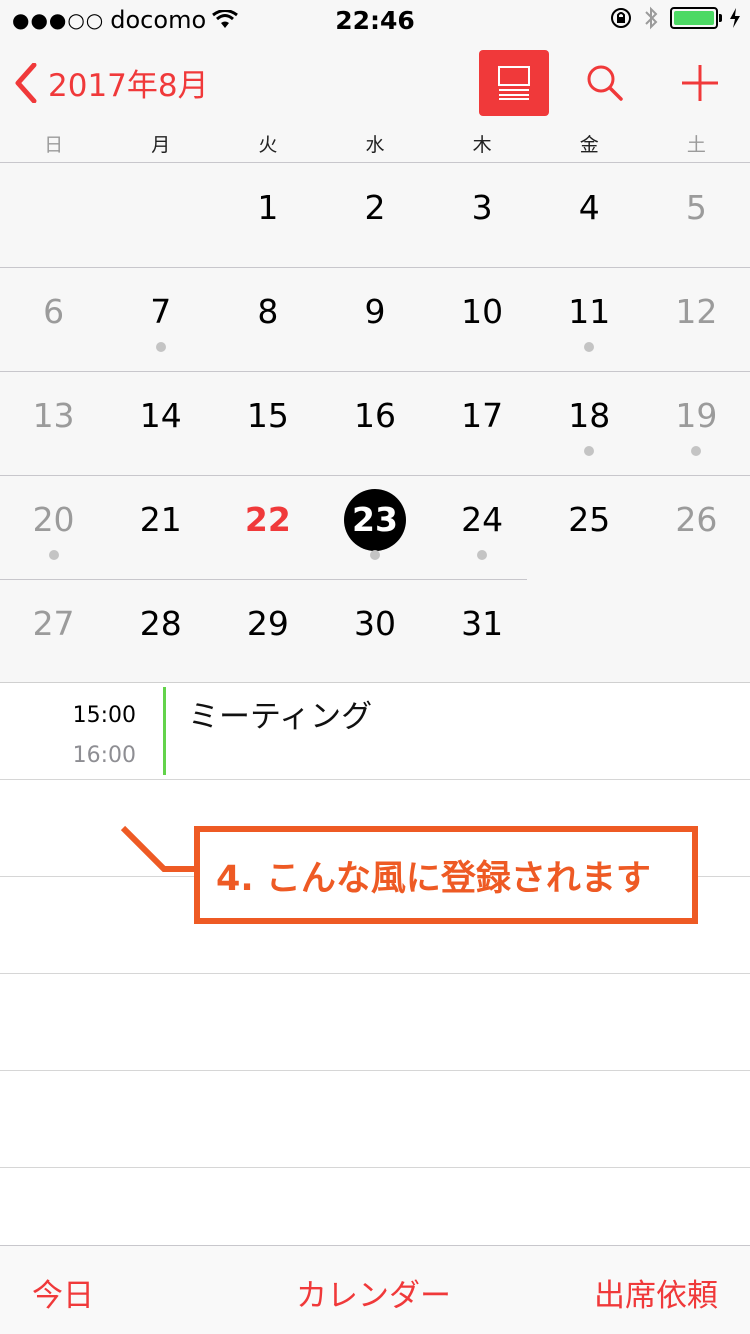 Image resolution: width=750 pixels, height=1334 pixels. I want to click on day-number: 9, so click(375, 311).